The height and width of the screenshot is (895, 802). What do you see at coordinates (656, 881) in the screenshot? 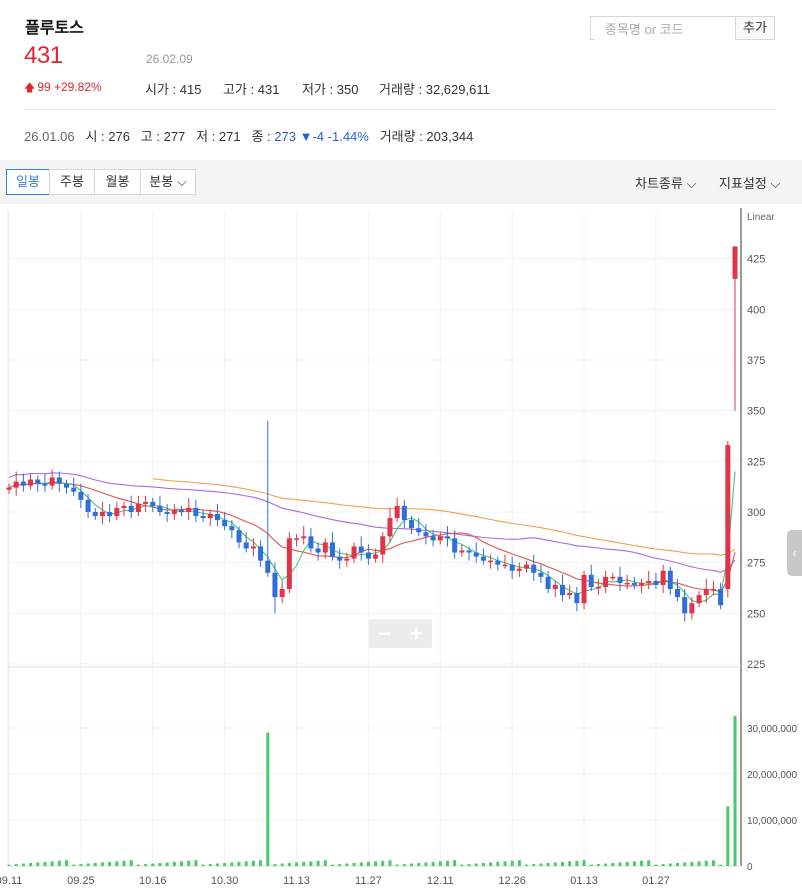
I see `x-tick-label: 01.27` at bounding box center [656, 881].